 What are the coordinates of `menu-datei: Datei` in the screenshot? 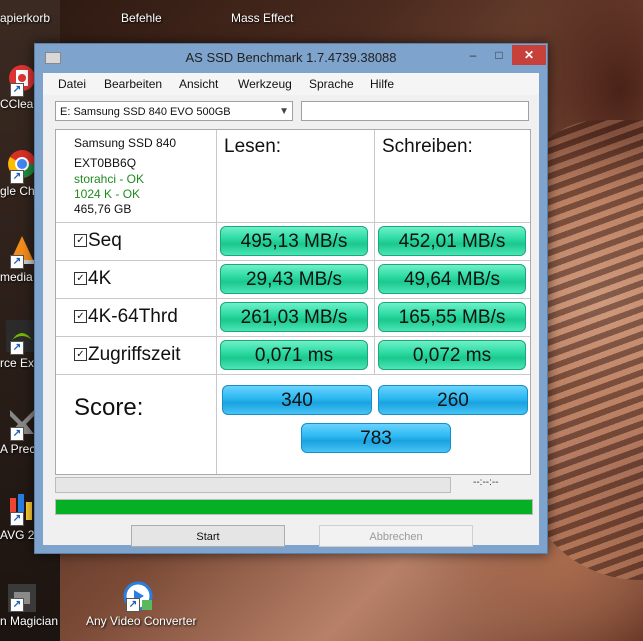 It's located at (72, 84).